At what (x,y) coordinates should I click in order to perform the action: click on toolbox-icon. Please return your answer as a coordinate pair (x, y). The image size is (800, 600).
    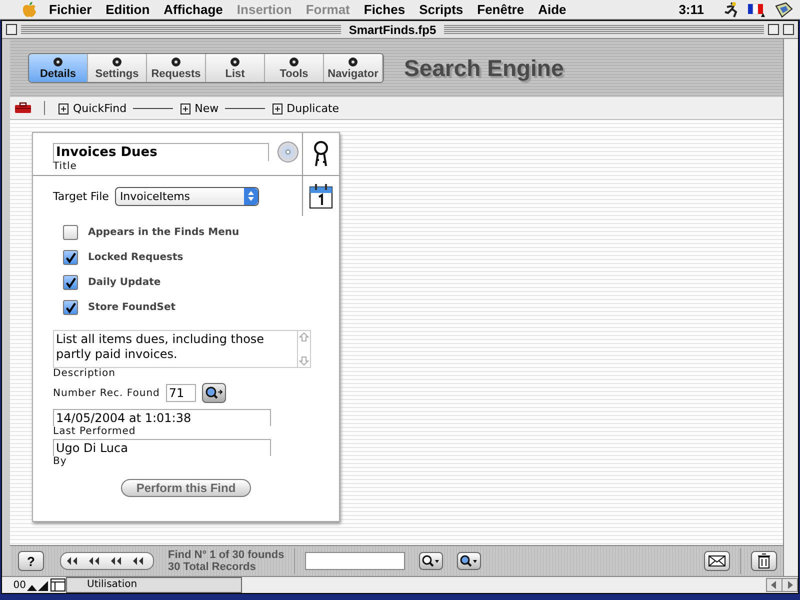
    Looking at the image, I should click on (23, 108).